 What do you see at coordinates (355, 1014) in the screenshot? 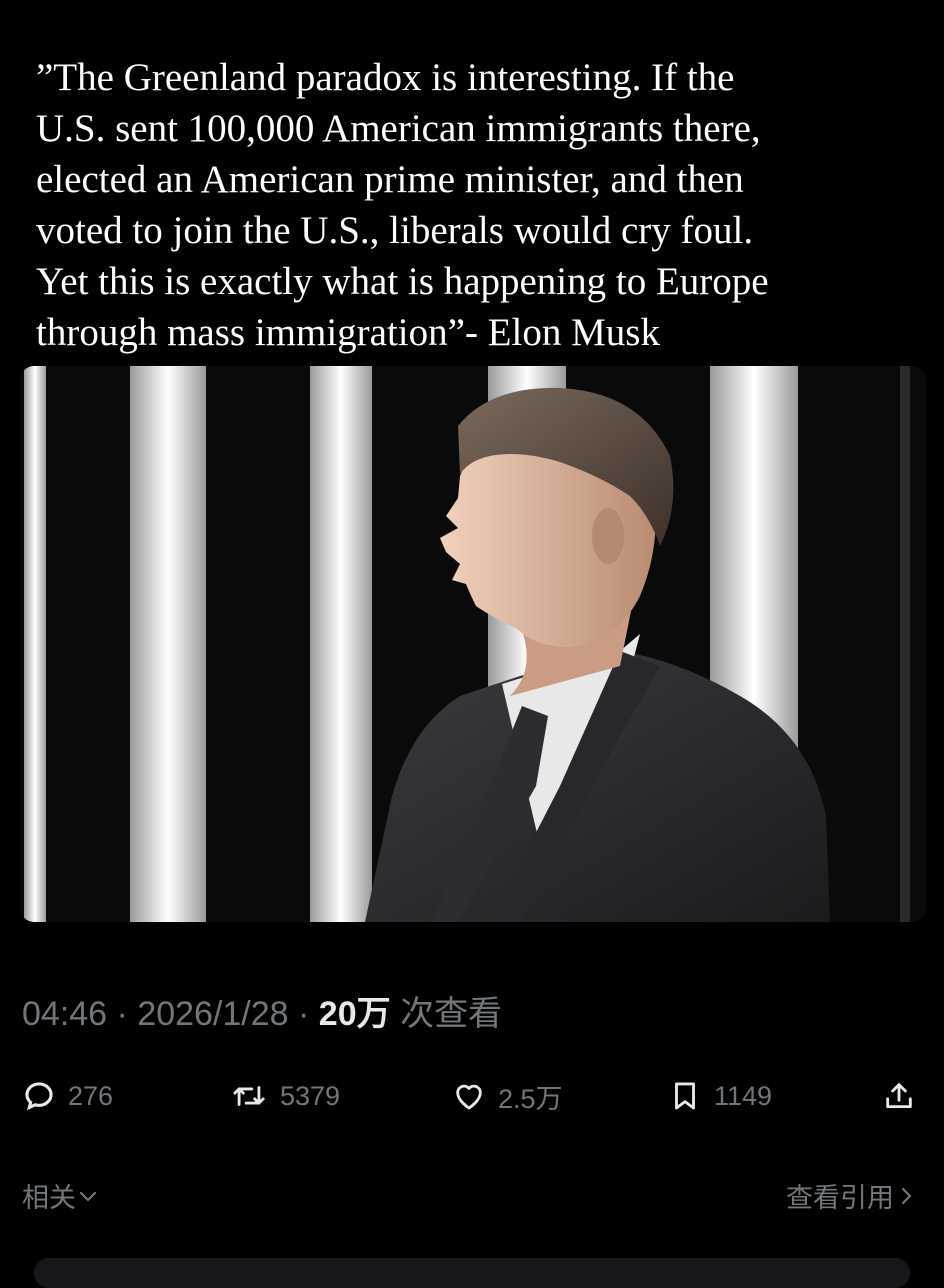
I see `view-count: 20万` at bounding box center [355, 1014].